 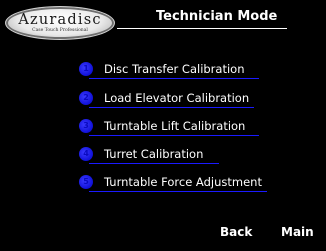 I want to click on back-button: Back, so click(x=236, y=232).